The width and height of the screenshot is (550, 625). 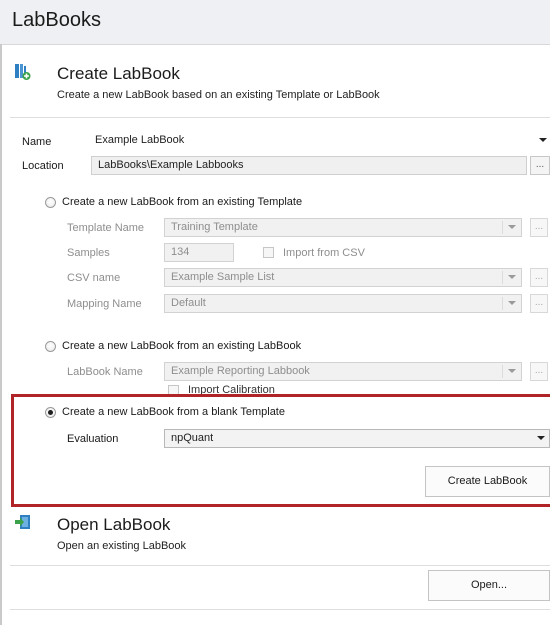 What do you see at coordinates (357, 438) in the screenshot?
I see `evaluation-select: npQuant` at bounding box center [357, 438].